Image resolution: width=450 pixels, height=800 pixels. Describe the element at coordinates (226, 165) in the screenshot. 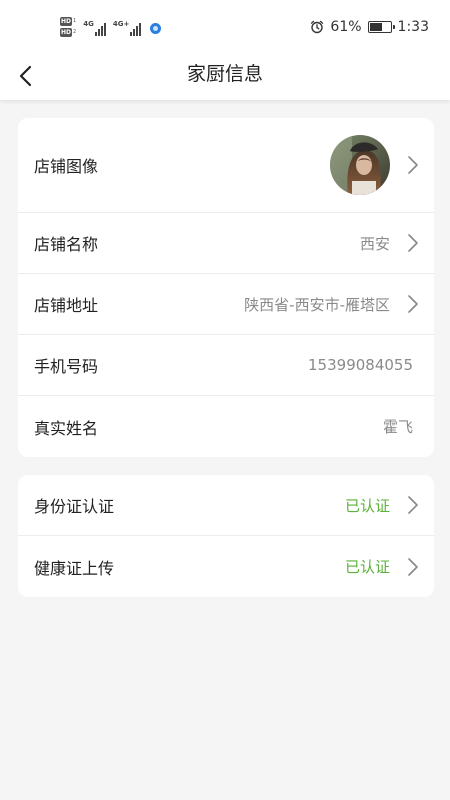

I see `store-image-row: 店铺图像` at that location.